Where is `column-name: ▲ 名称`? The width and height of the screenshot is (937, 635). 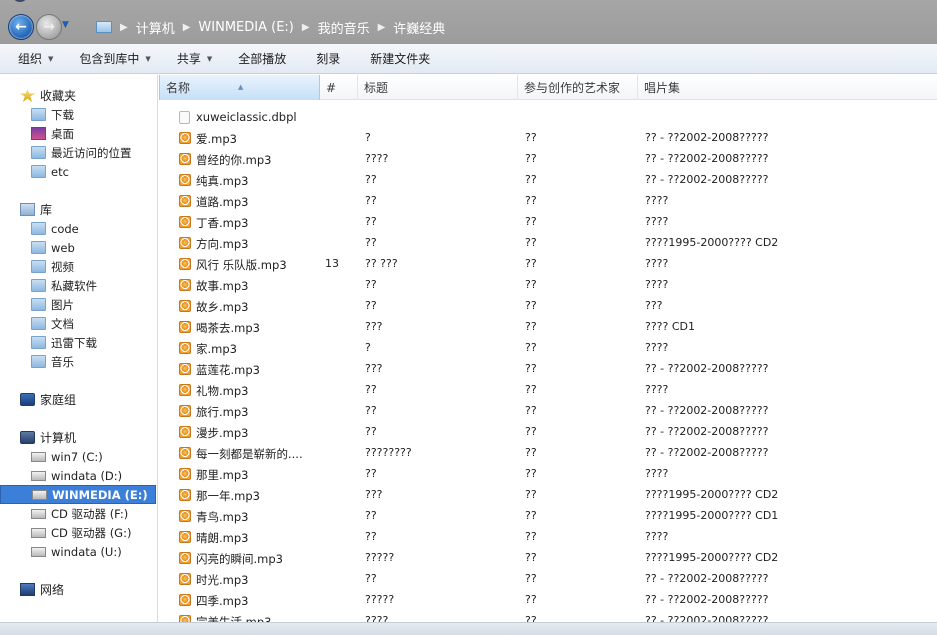 column-name: ▲ 名称 is located at coordinates (239, 87).